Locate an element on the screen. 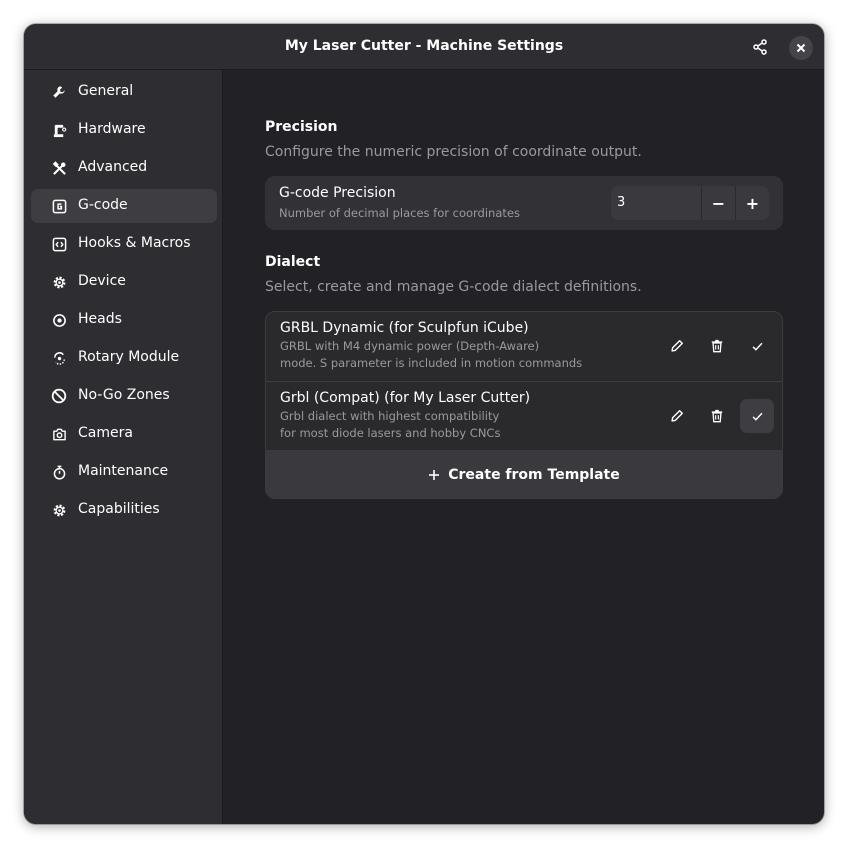 This screenshot has height=848, width=848. rotary-icon is located at coordinates (59, 358).